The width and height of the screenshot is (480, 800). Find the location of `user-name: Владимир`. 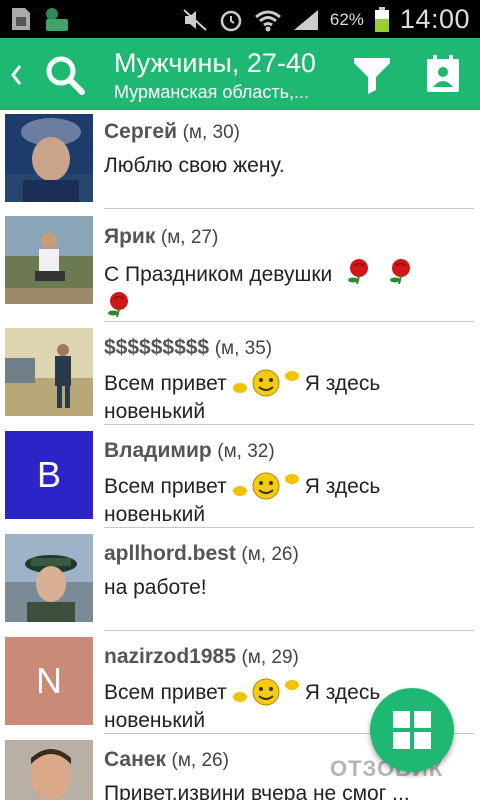

user-name: Владимир is located at coordinates (158, 450).